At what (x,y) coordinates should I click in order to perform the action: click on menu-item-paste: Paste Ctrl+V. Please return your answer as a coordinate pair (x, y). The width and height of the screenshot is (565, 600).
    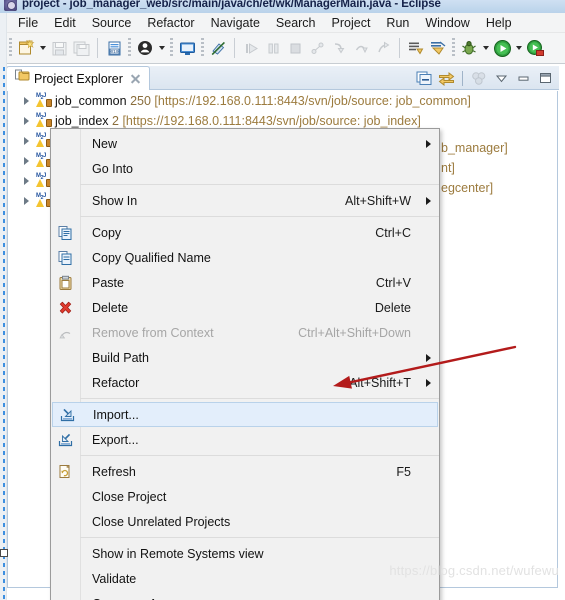
    Looking at the image, I should click on (245, 282).